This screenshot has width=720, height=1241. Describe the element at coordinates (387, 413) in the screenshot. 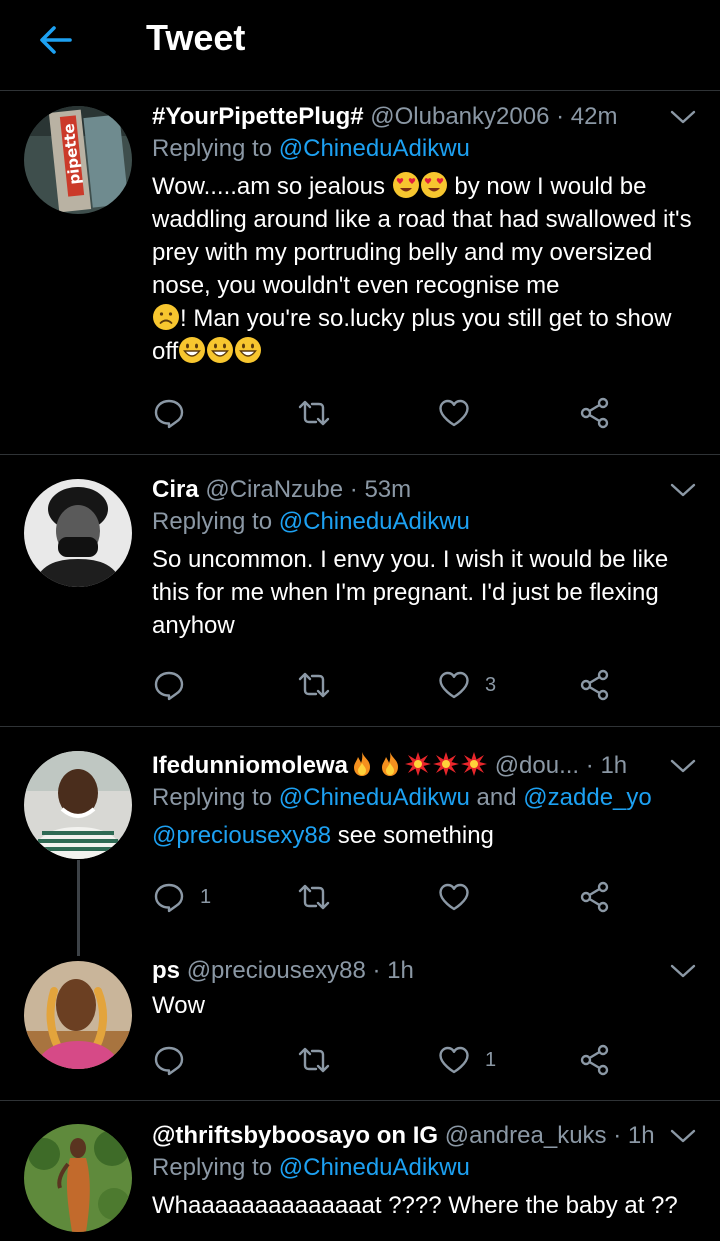

I see `tweet-actions` at that location.